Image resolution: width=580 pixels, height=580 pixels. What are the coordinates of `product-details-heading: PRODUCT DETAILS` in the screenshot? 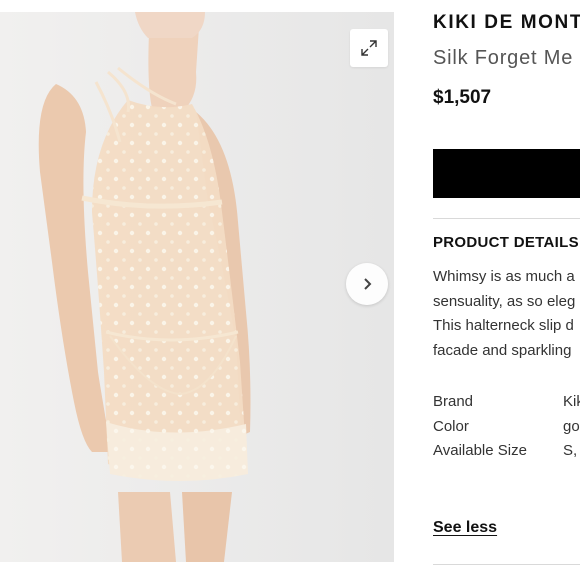 It's located at (506, 242).